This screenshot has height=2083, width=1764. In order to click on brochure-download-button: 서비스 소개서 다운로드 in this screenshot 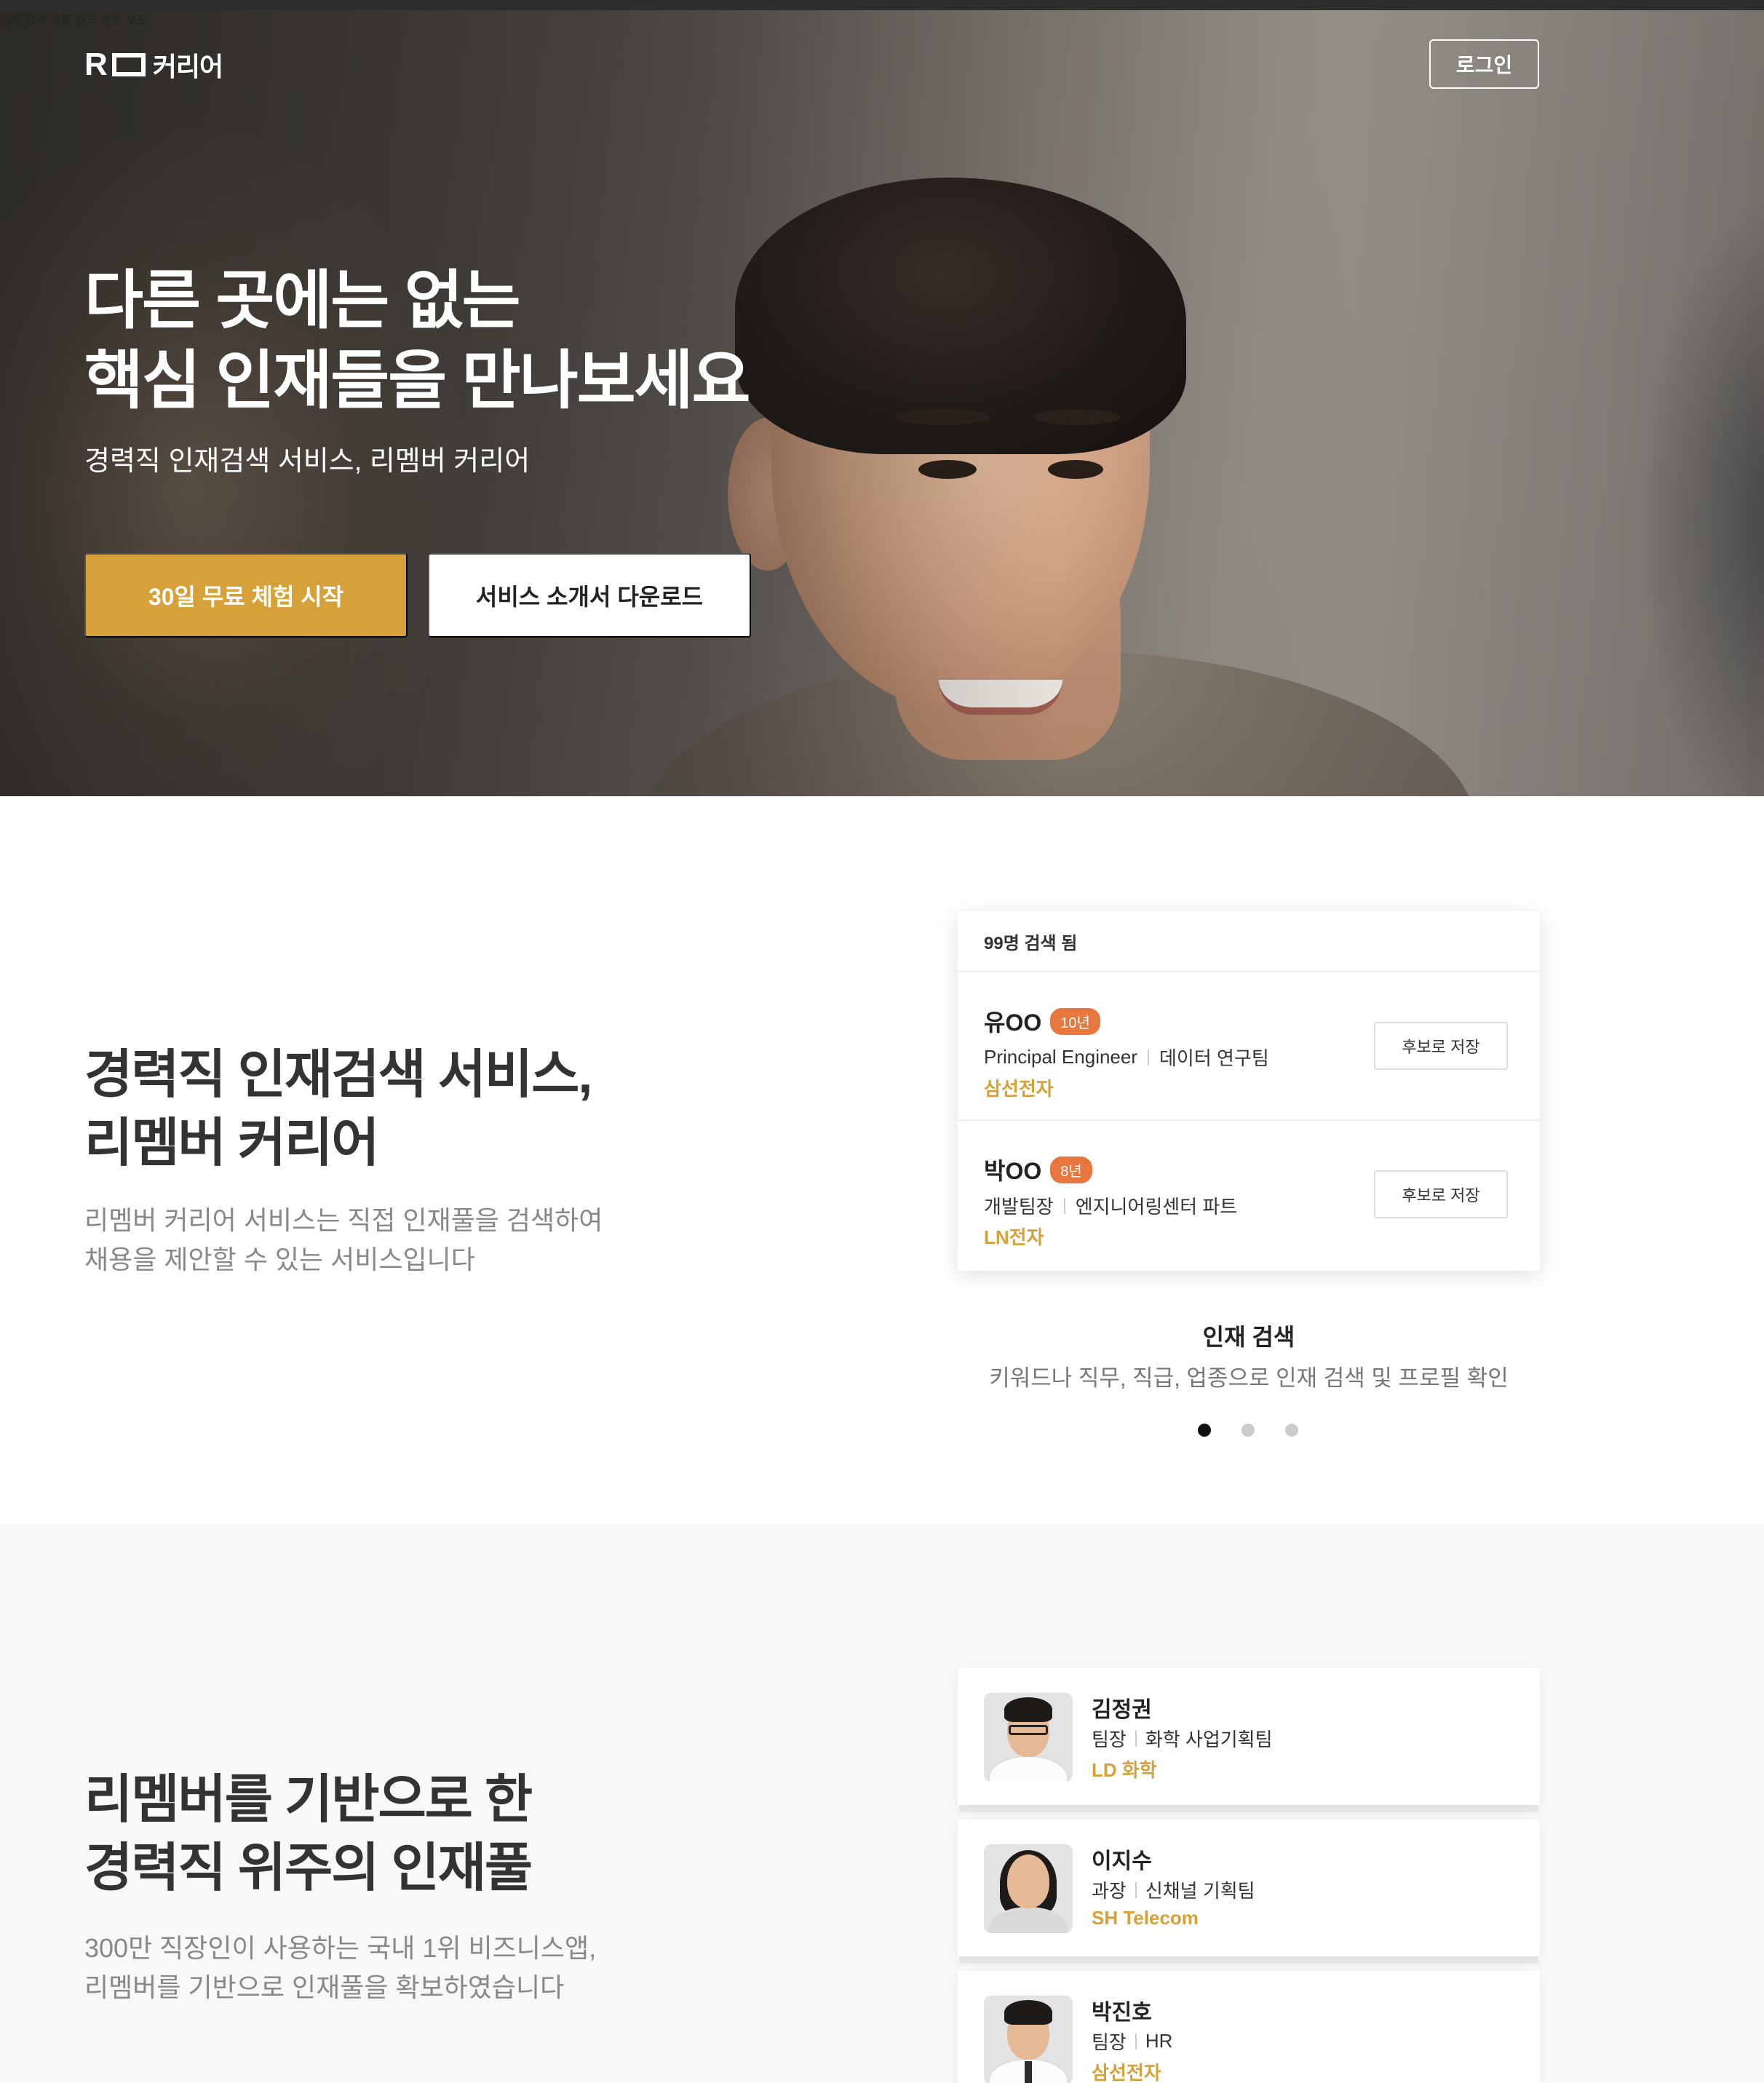, I will do `click(589, 595)`.